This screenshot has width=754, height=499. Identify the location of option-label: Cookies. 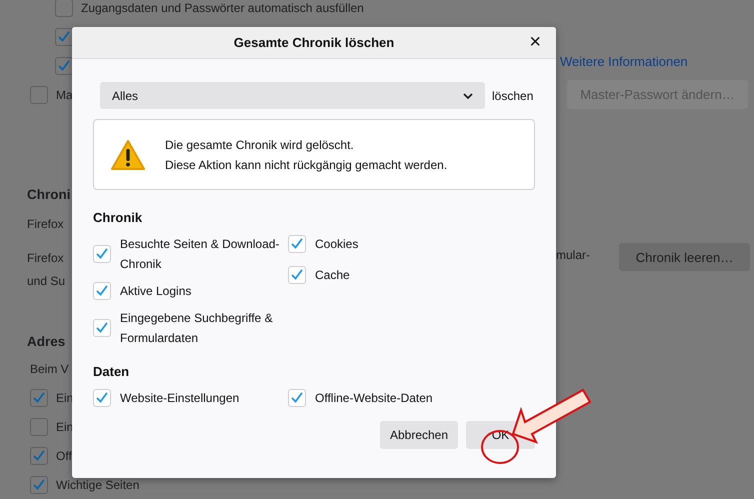
(337, 244).